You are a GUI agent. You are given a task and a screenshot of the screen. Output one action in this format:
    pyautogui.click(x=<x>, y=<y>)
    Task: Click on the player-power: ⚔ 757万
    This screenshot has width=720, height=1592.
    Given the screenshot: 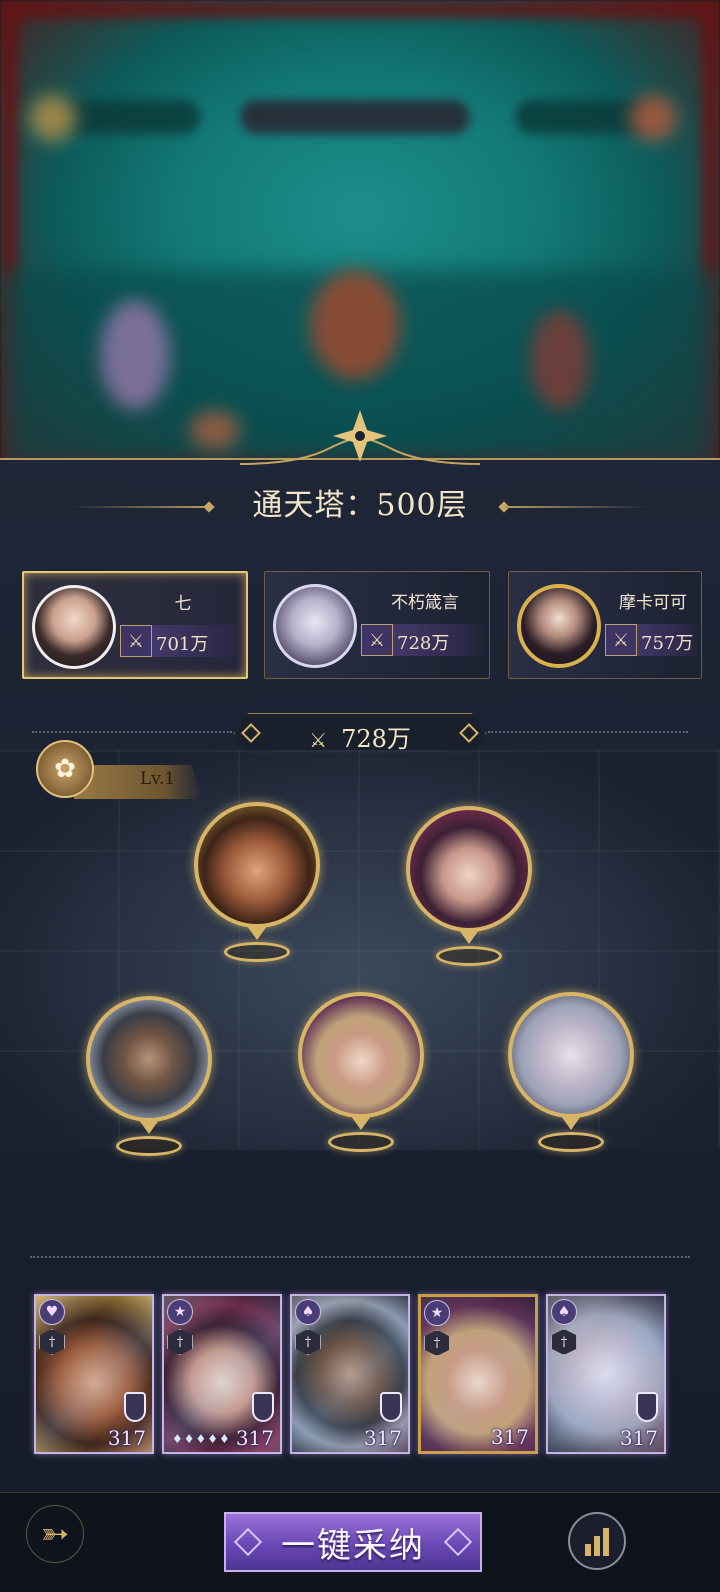 What is the action you would take?
    pyautogui.click(x=653, y=640)
    